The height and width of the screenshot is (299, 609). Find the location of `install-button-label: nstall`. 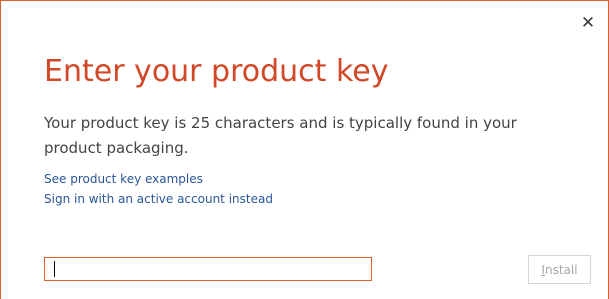

install-button-label: nstall is located at coordinates (561, 269).